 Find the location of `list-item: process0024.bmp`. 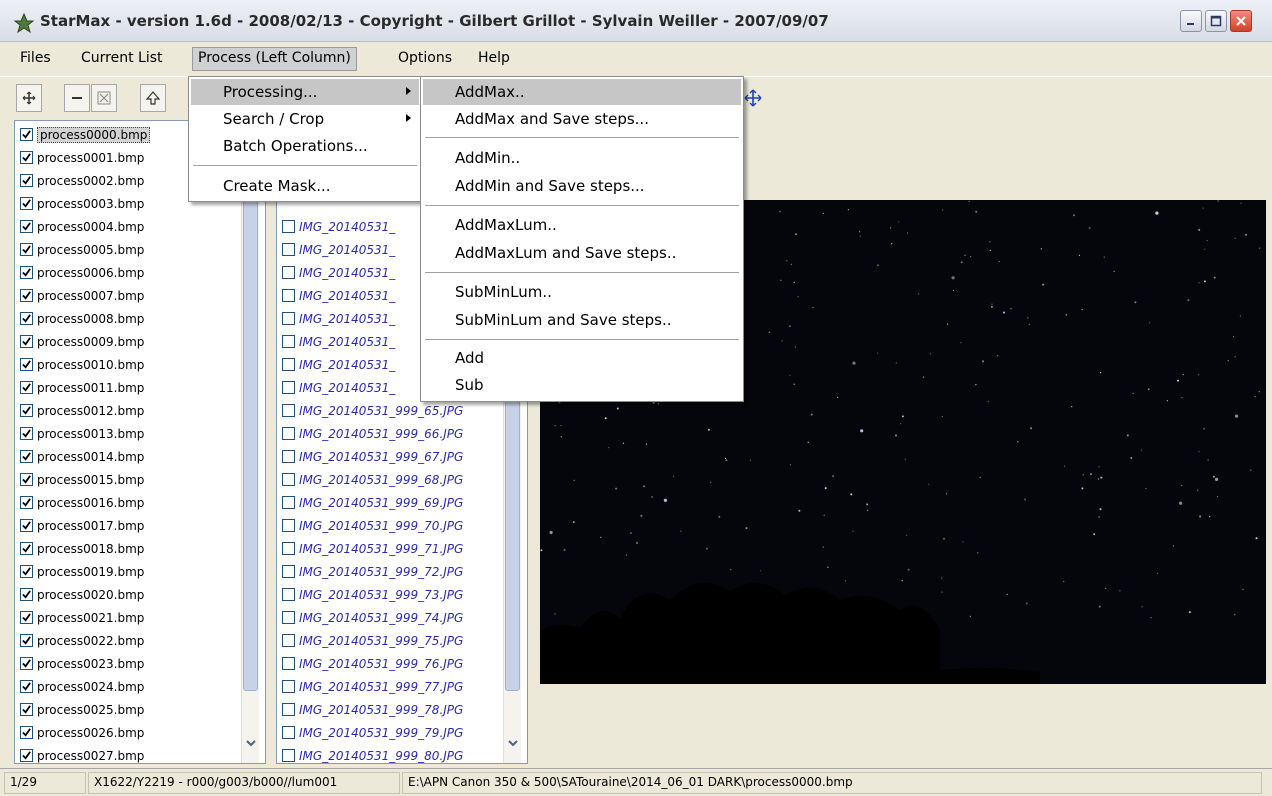

list-item: process0024.bmp is located at coordinates (79, 686).